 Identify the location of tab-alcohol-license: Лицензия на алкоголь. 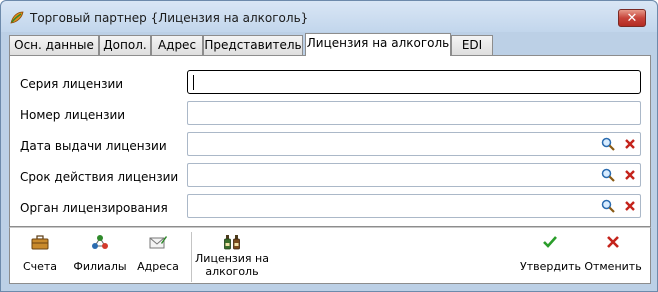
(378, 44).